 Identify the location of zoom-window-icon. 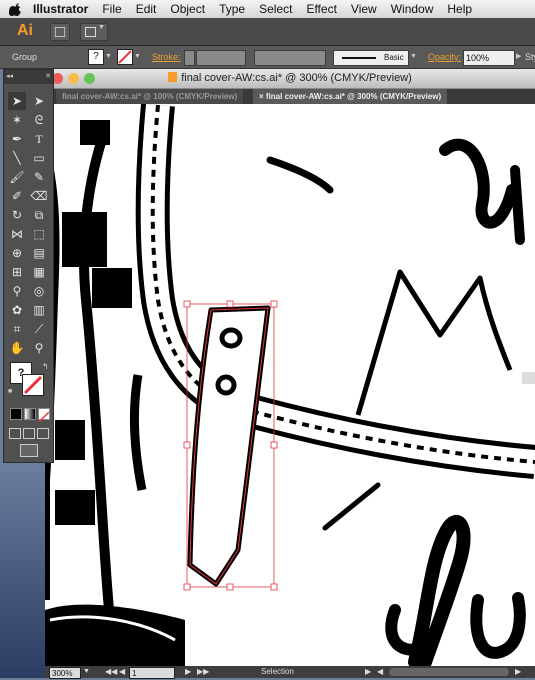
(89, 78).